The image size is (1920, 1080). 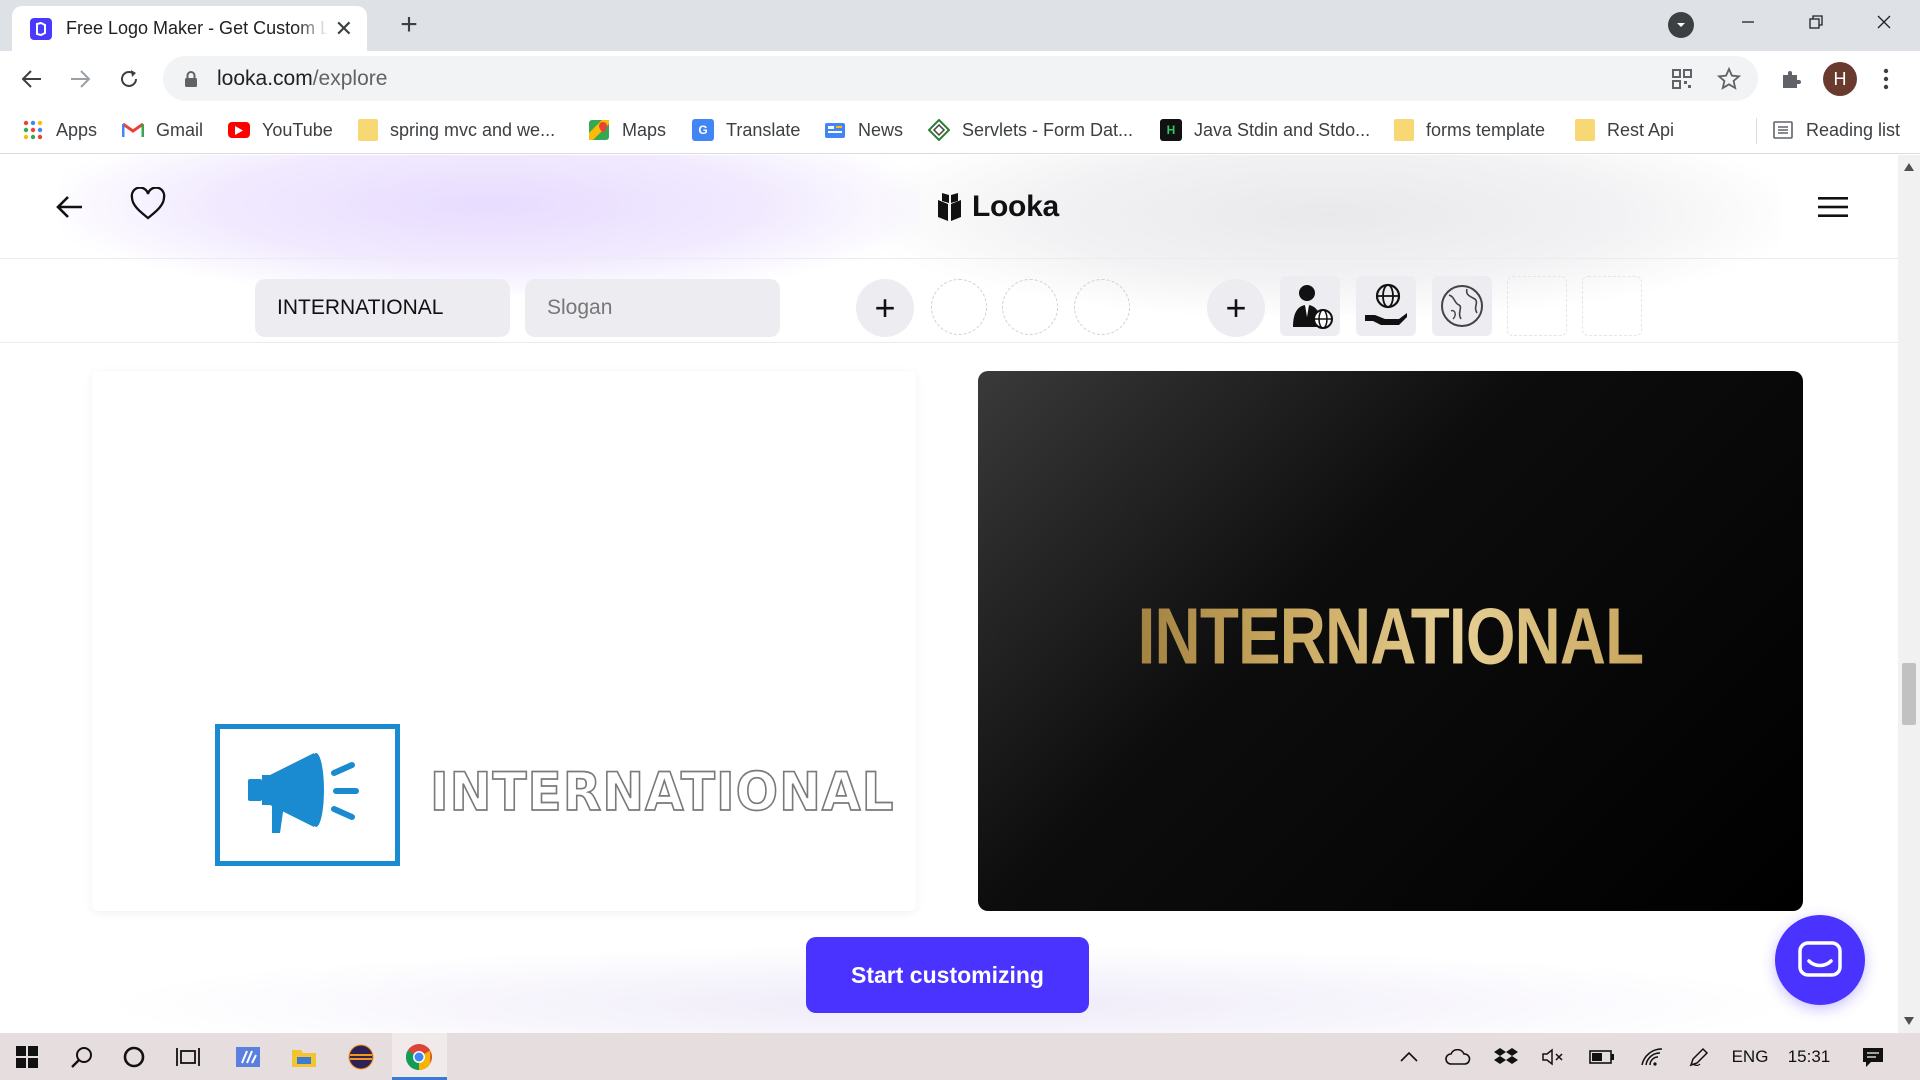 I want to click on cortana-icon, so click(x=134, y=1057).